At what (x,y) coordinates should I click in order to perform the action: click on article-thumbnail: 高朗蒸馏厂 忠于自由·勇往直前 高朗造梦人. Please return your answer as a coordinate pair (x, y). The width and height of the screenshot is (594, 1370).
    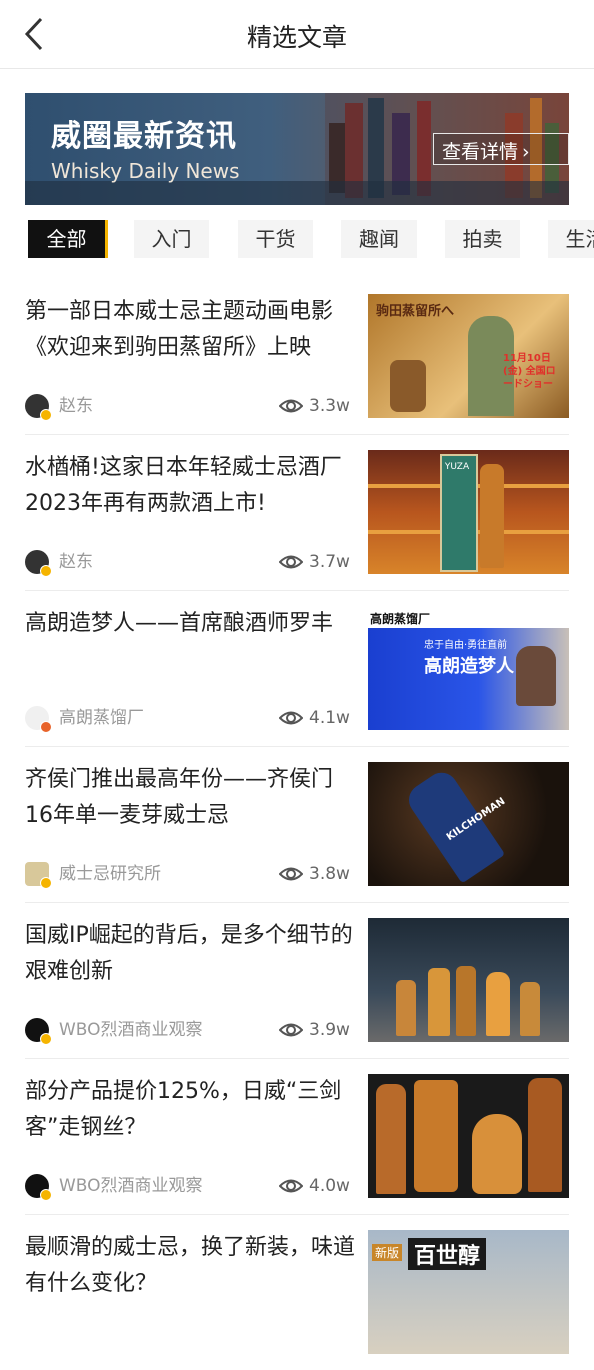
    Looking at the image, I should click on (468, 668).